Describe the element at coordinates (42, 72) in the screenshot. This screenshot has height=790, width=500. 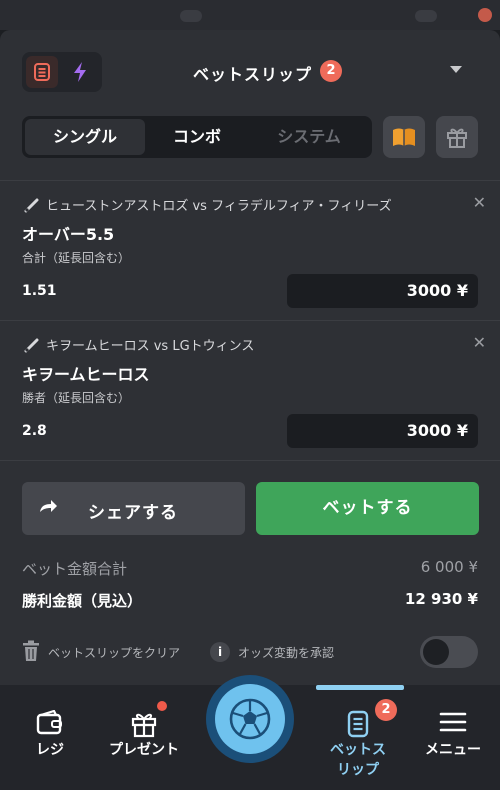
I see `betslip-list-icon` at that location.